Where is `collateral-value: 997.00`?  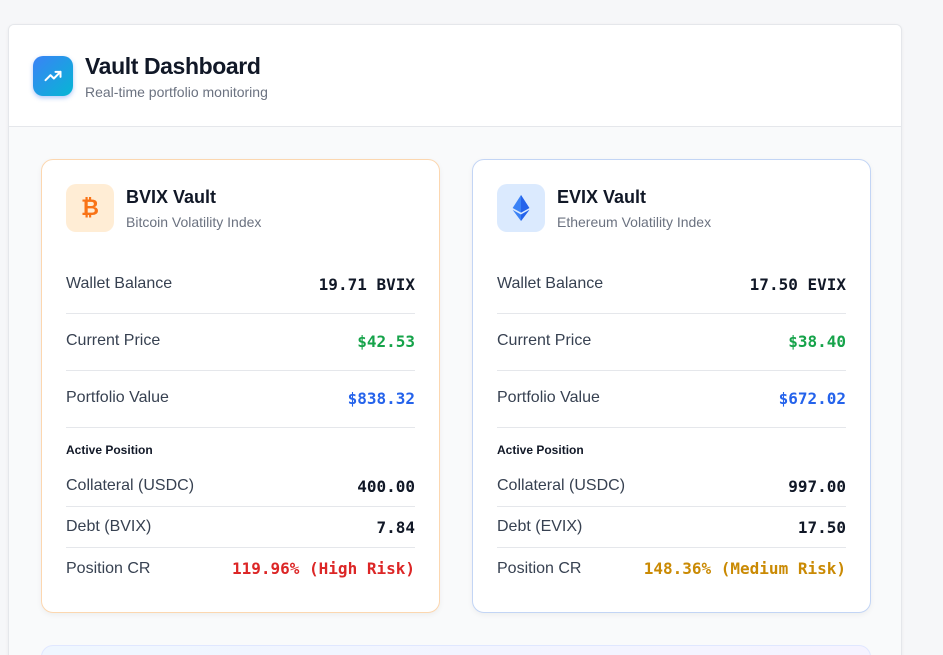
collateral-value: 997.00 is located at coordinates (817, 486).